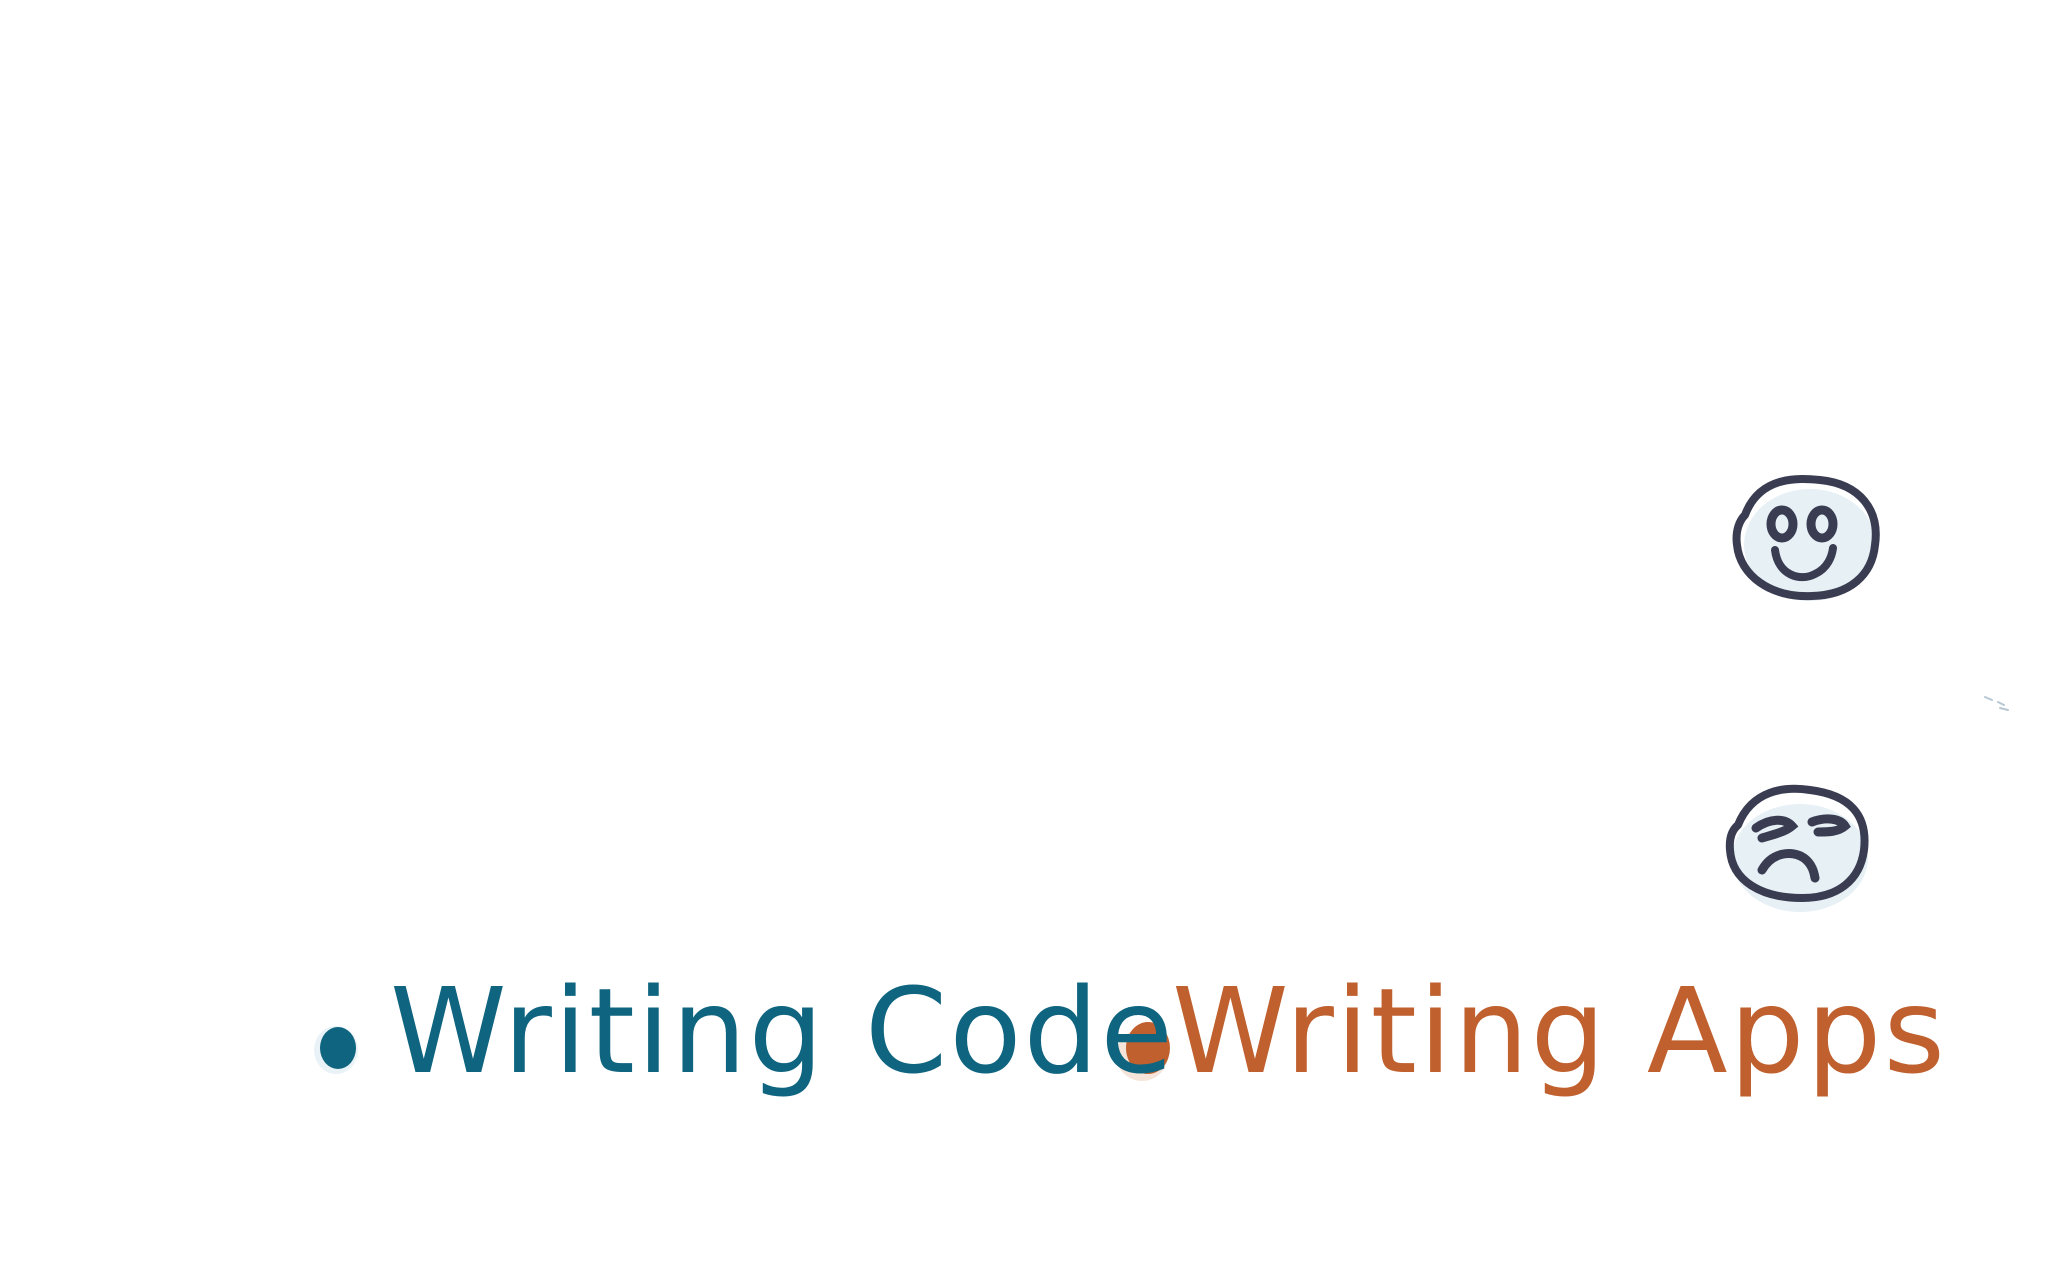 The width and height of the screenshot is (2048, 1280). I want to click on frowning-face-icon, so click(1797, 848).